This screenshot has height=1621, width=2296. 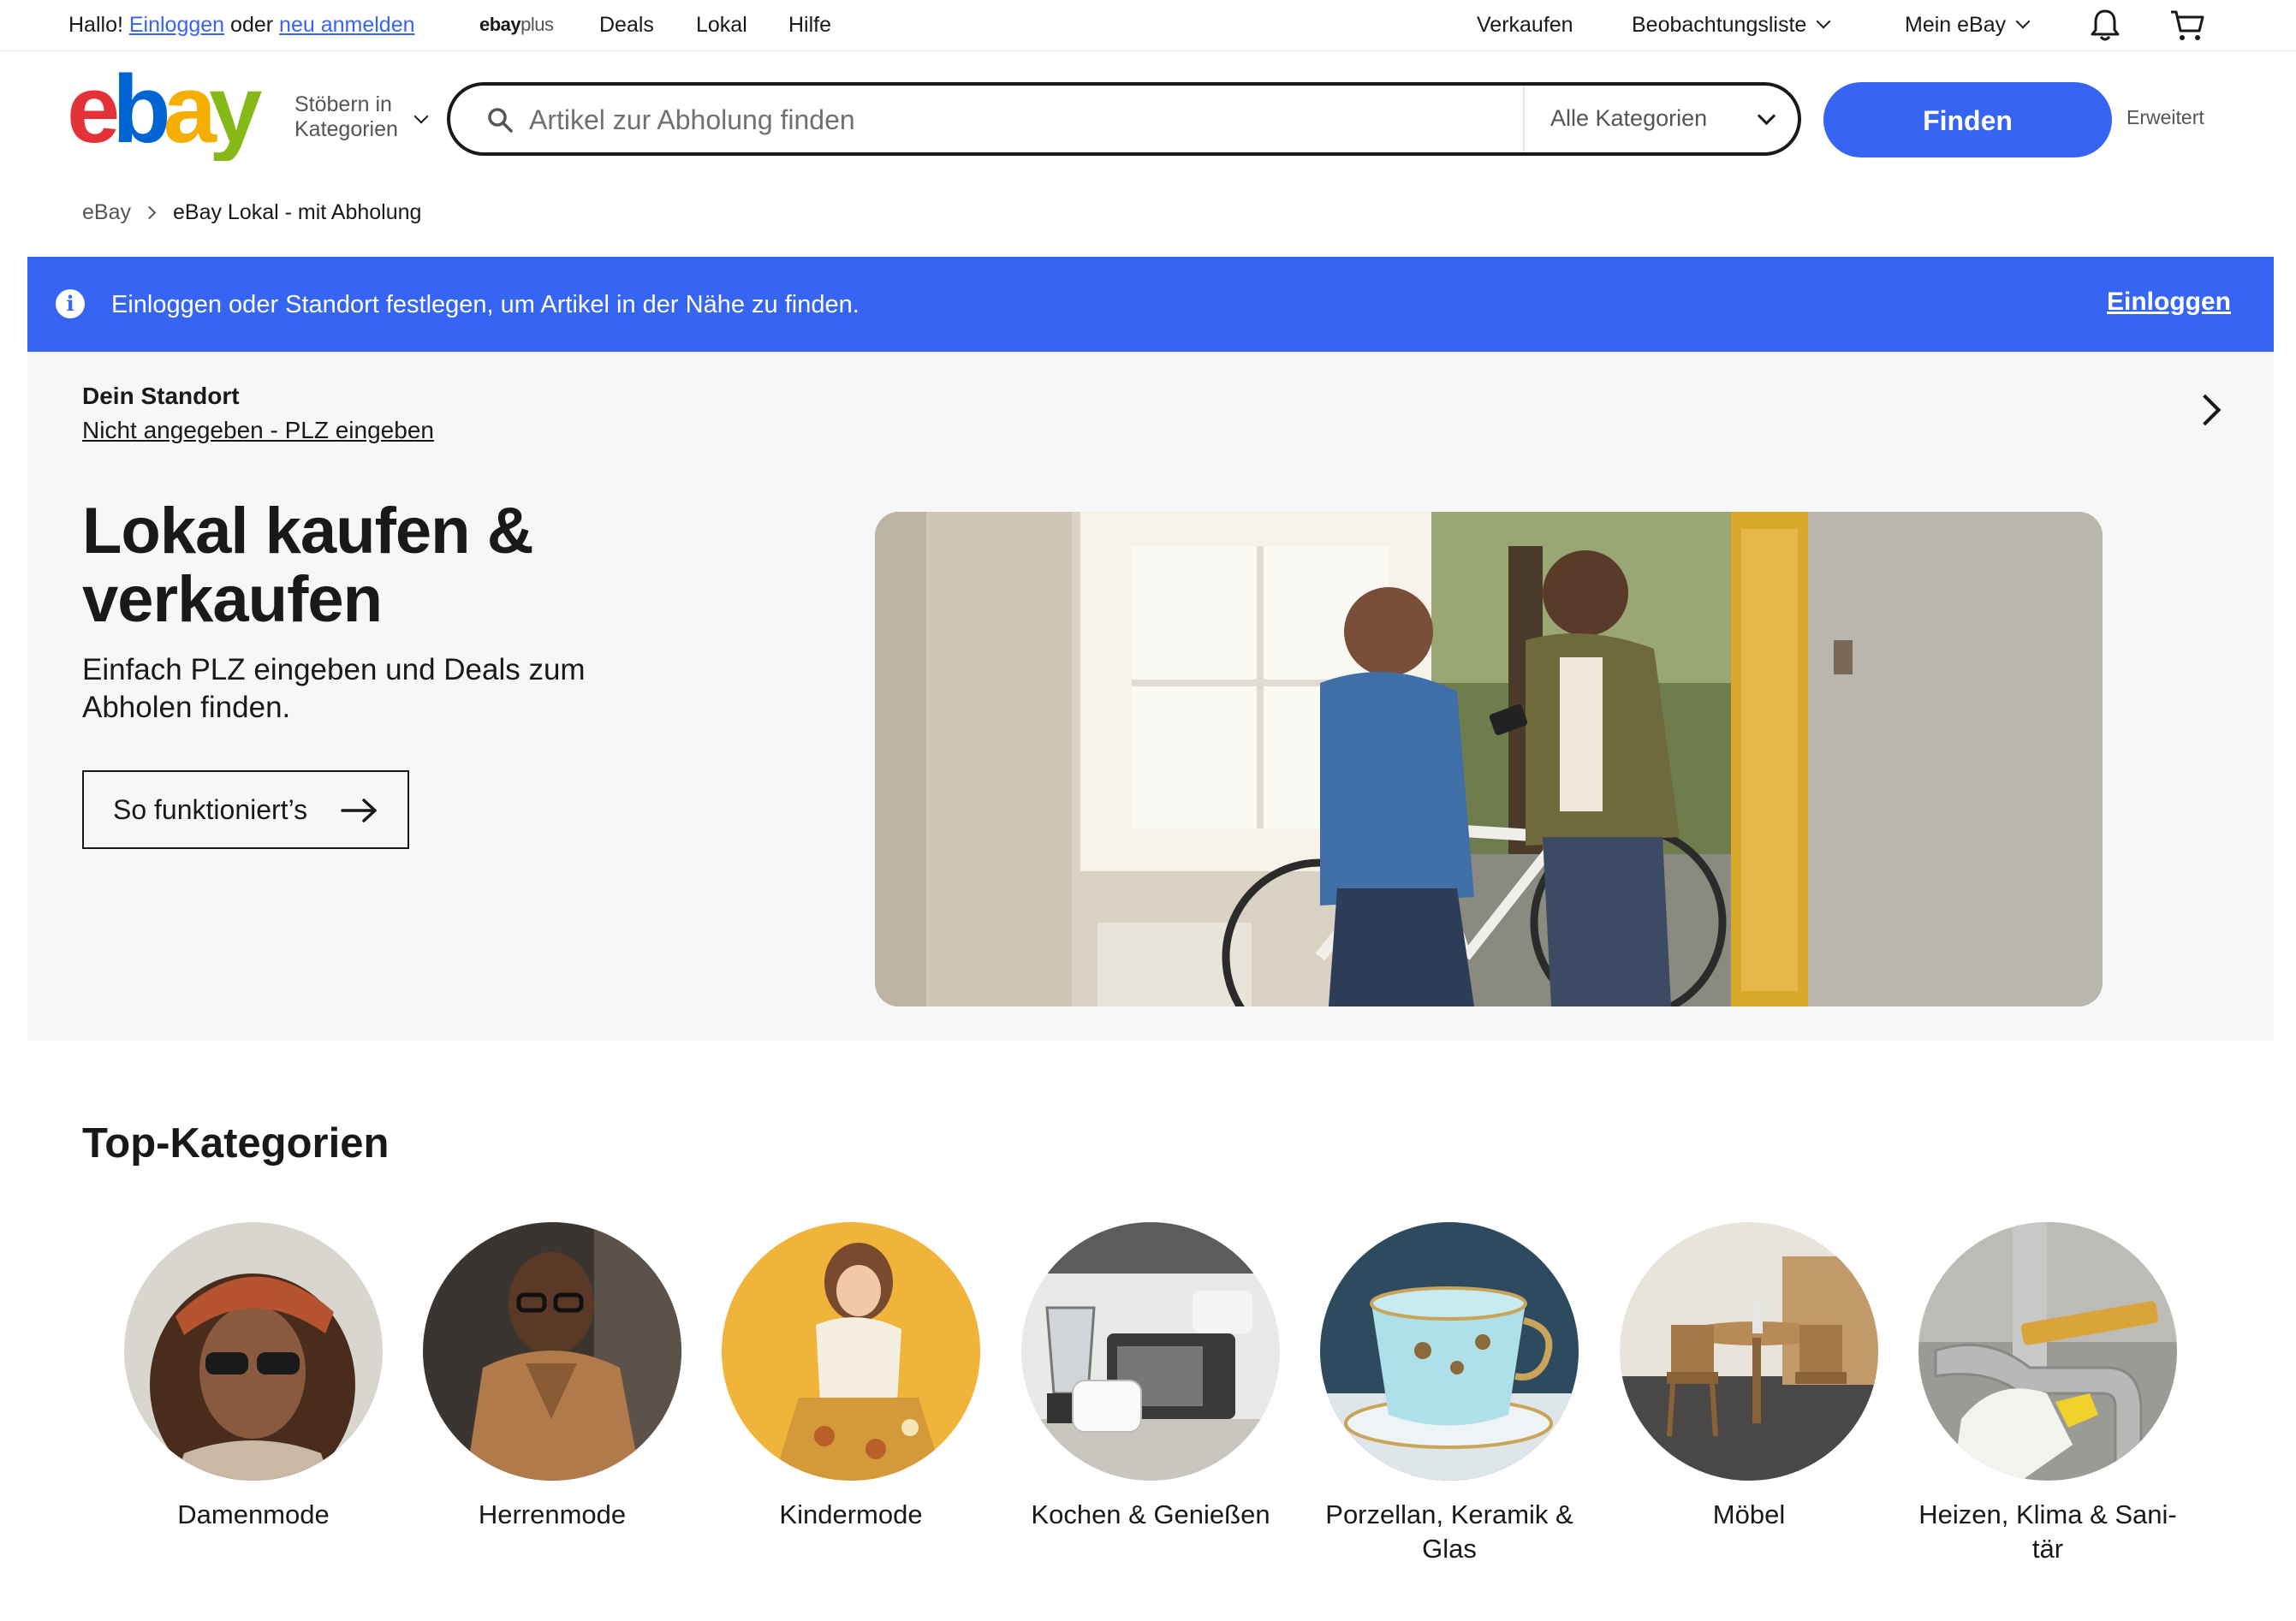 I want to click on breadcrumb-current: eBay Lokal - mit Abholung, so click(x=297, y=212).